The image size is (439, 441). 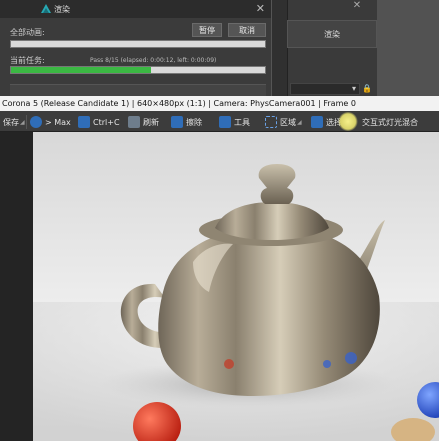 What do you see at coordinates (367, 89) in the screenshot?
I see `lock-icon: 🔒` at bounding box center [367, 89].